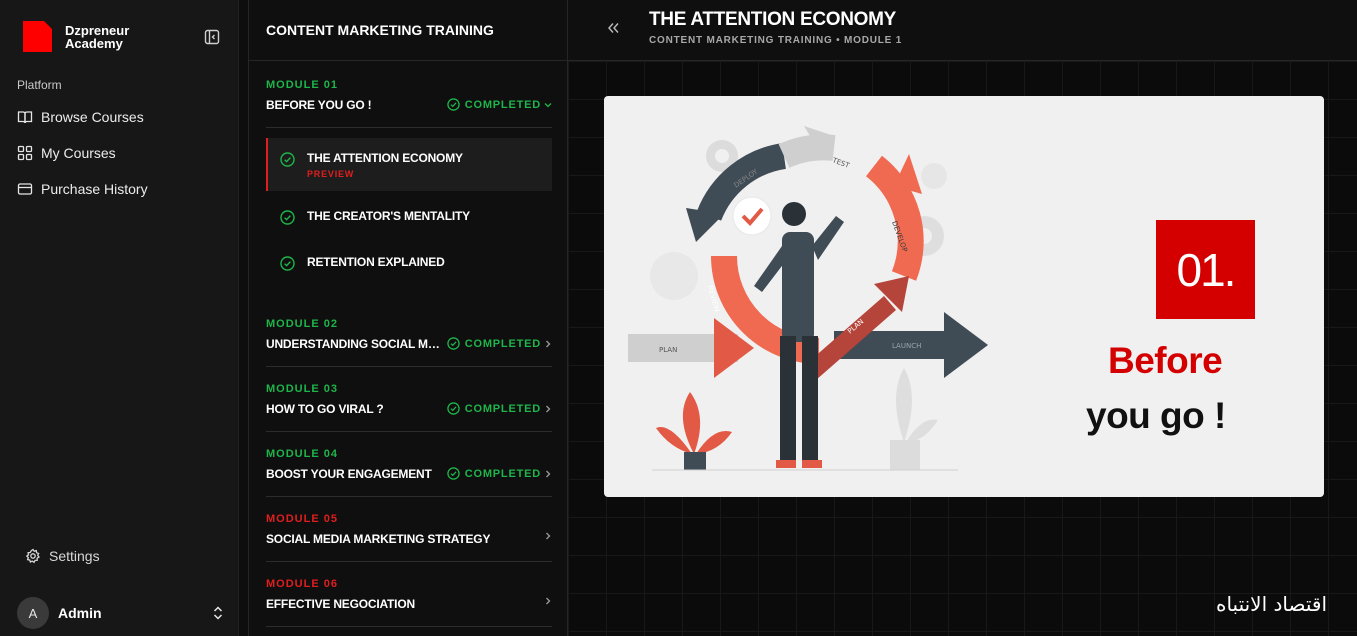  Describe the element at coordinates (613, 28) in the screenshot. I see `chevrons-left-icon` at that location.